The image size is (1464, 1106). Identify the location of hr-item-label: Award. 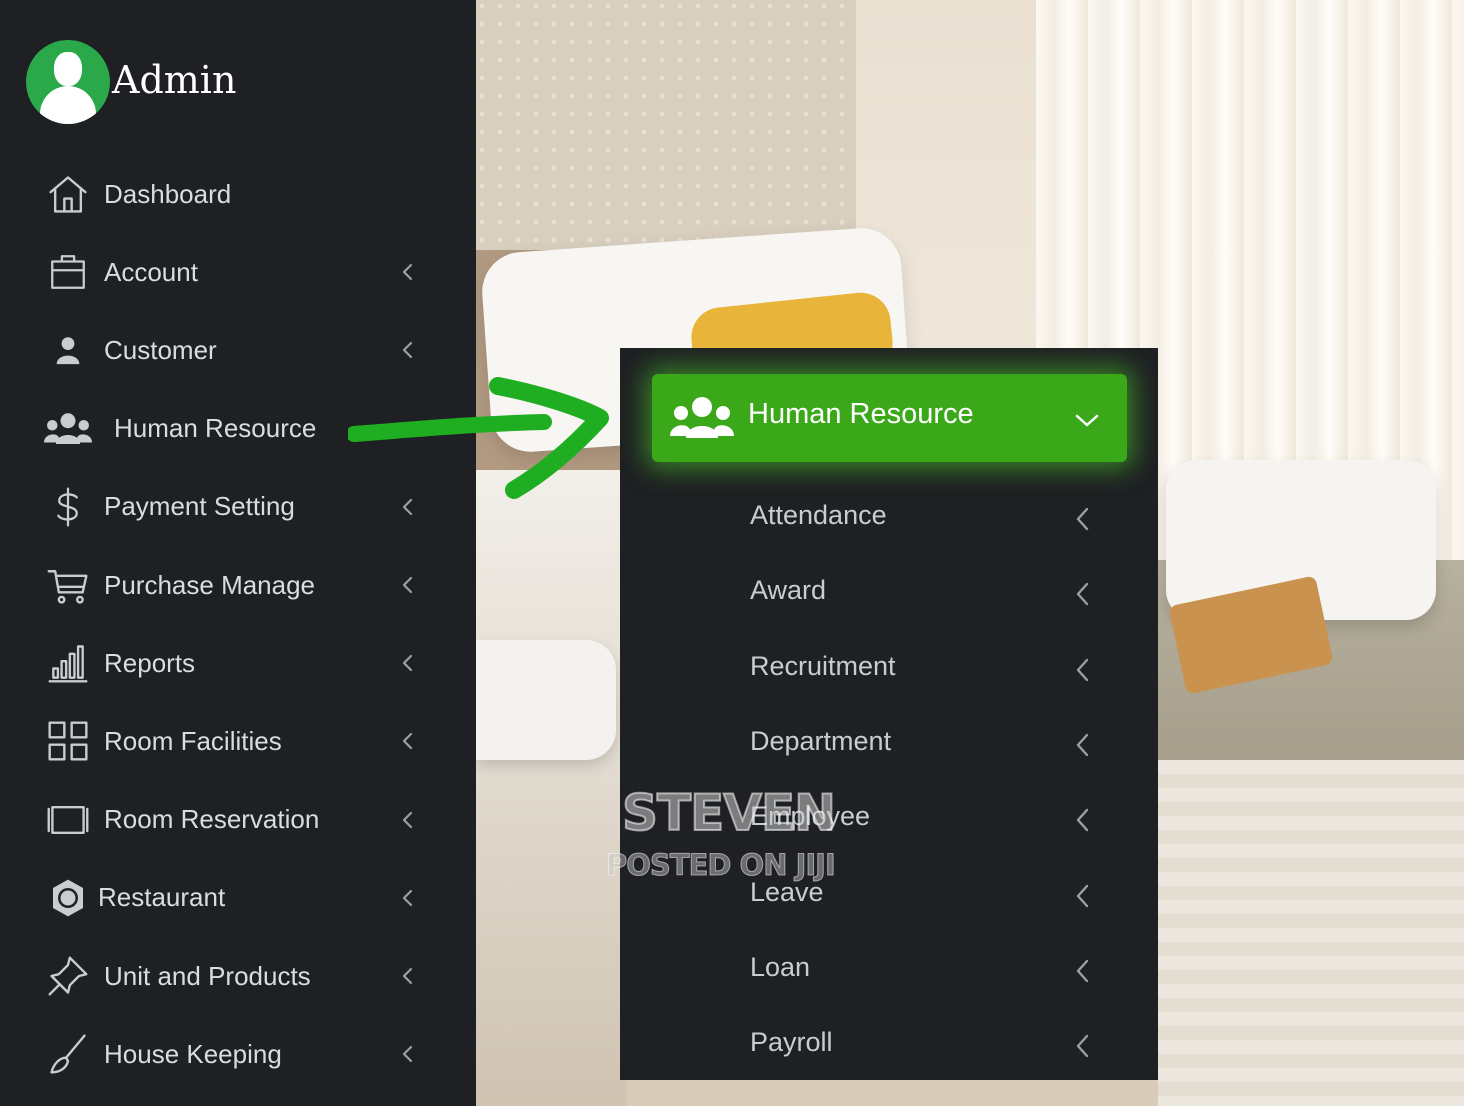
(788, 590).